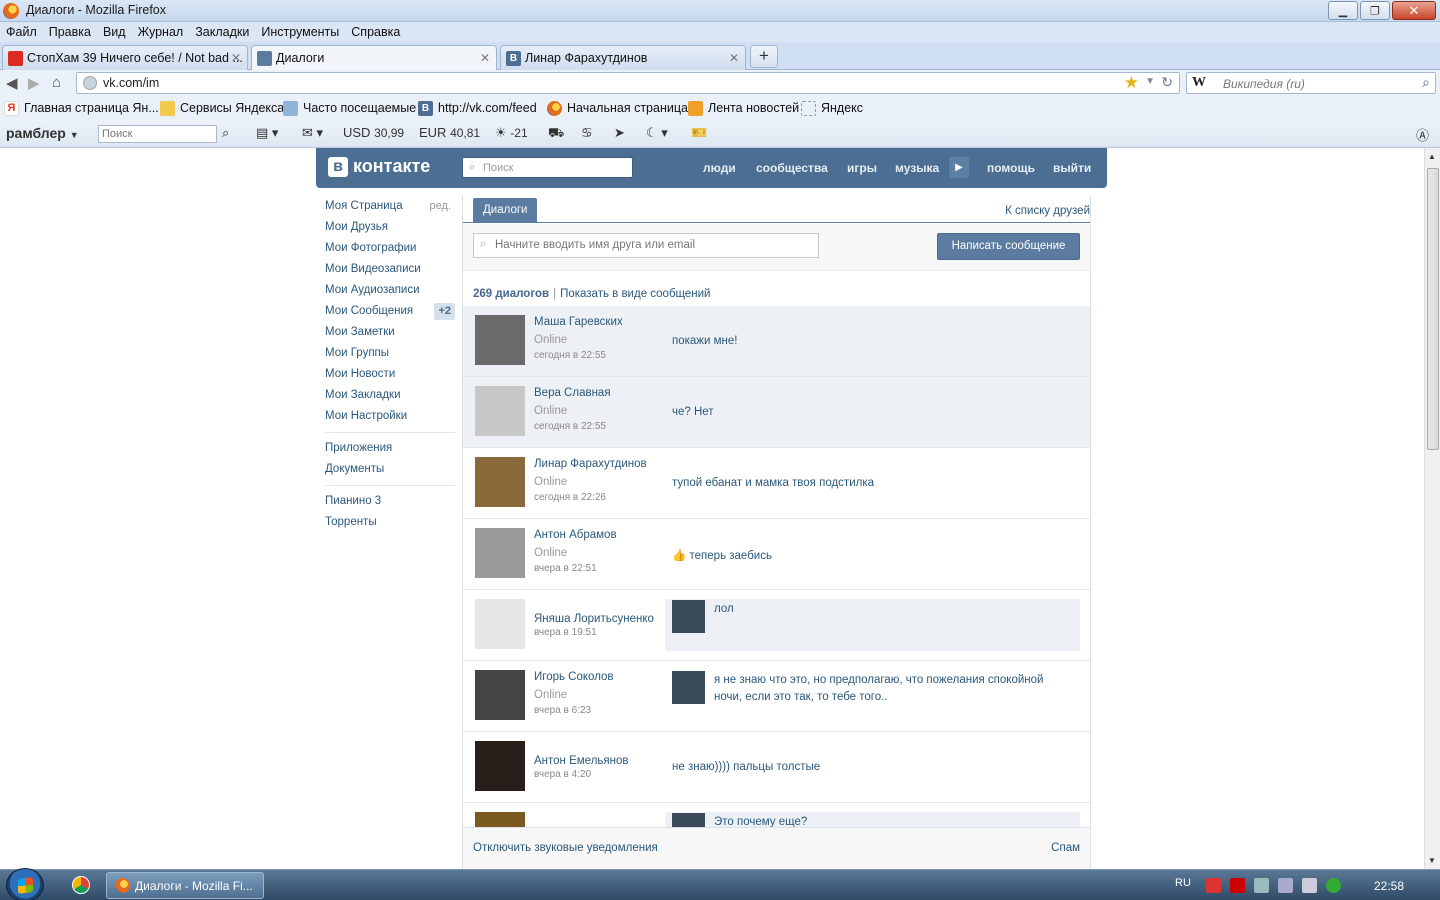  I want to click on friend-search-input: ⌕ Начните вводить имя друга или email, so click(646, 245).